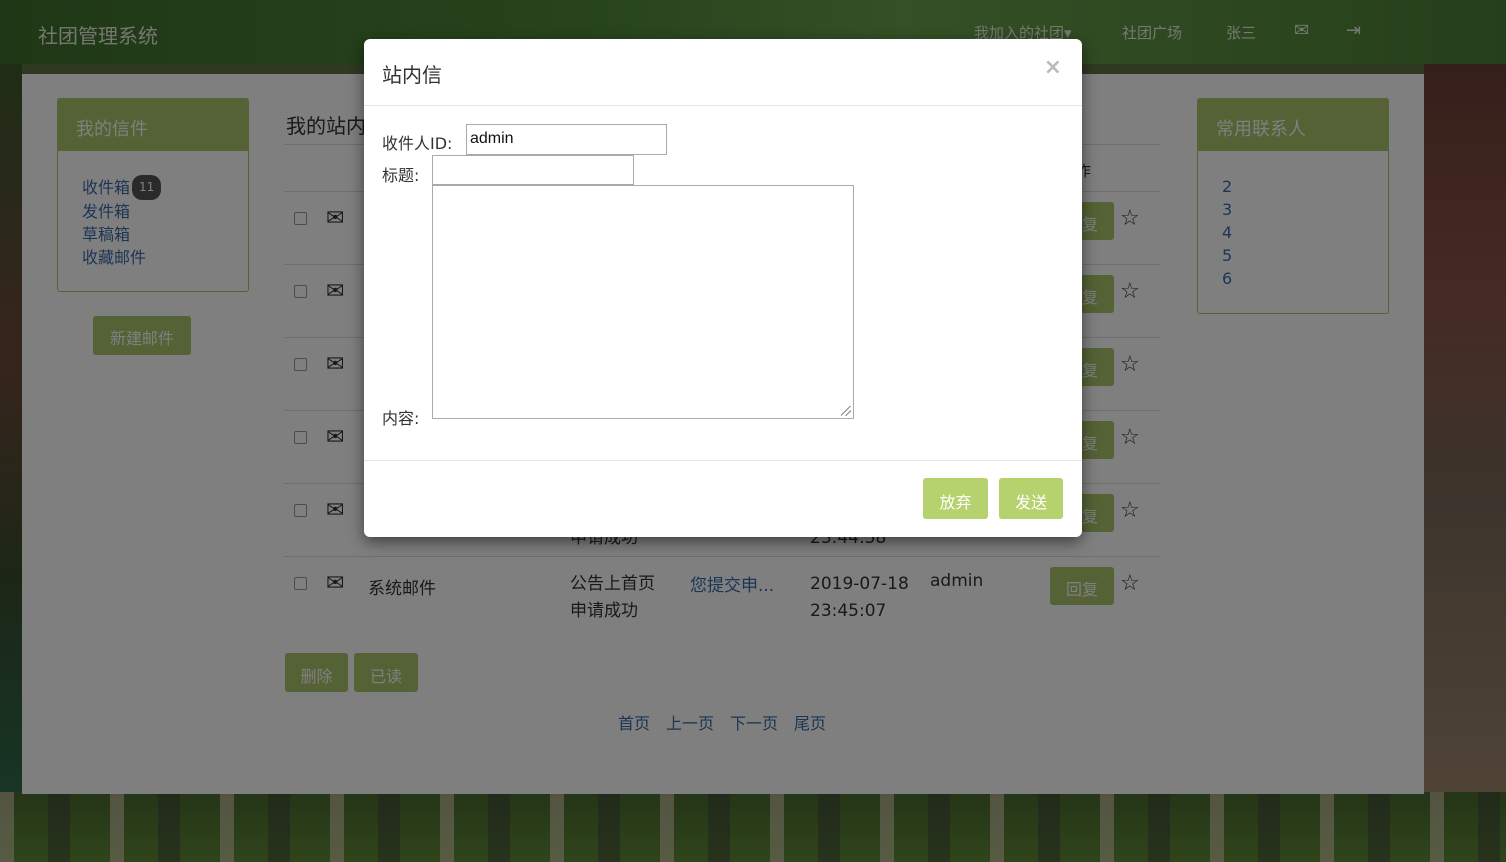 This screenshot has height=862, width=1506. I want to click on discard-button: 放弃, so click(955, 498).